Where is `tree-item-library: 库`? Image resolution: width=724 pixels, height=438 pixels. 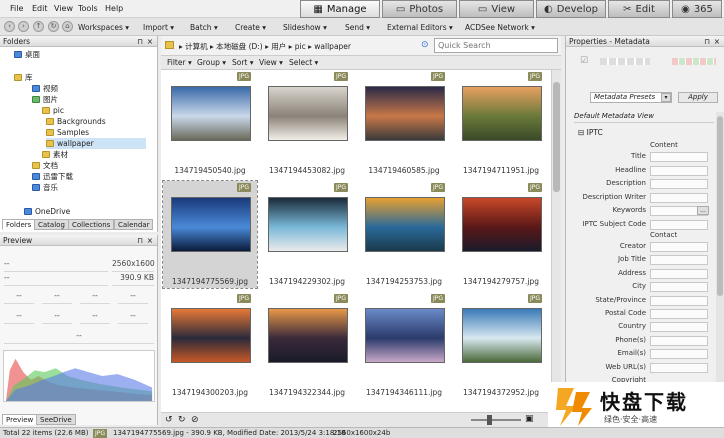 tree-item-library: 库 is located at coordinates (23, 77).